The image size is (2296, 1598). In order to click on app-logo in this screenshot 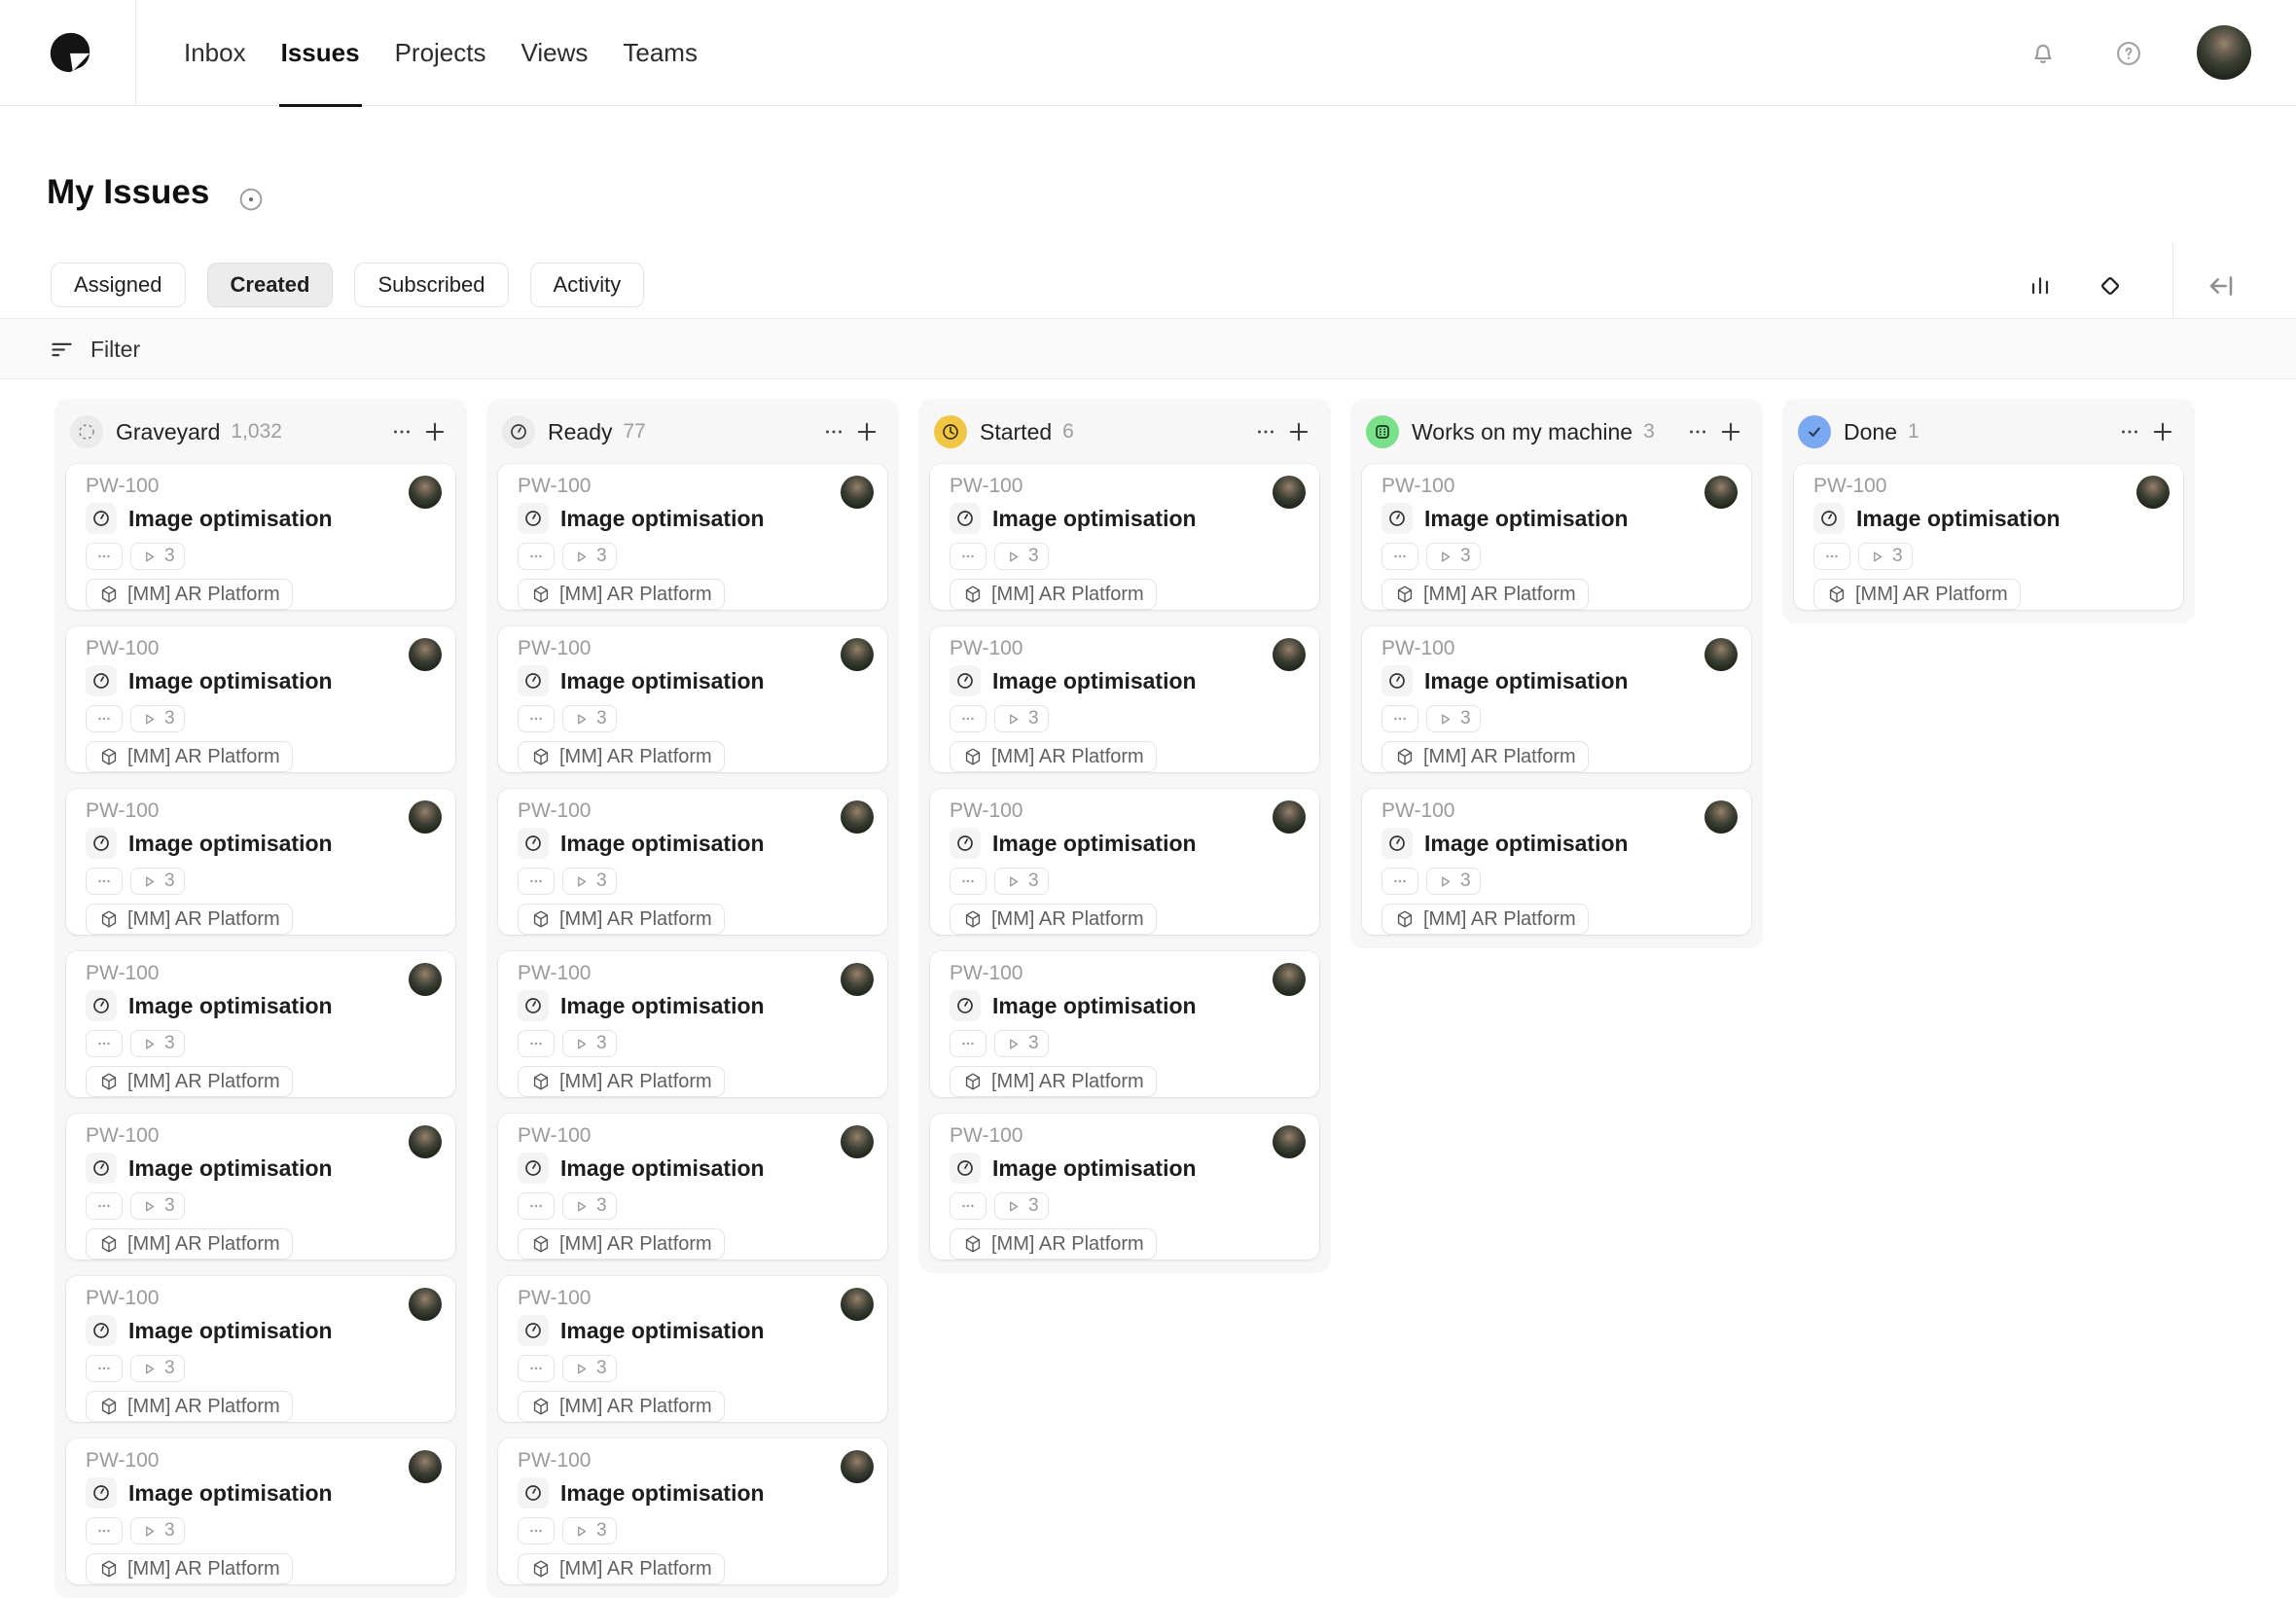, I will do `click(70, 53)`.